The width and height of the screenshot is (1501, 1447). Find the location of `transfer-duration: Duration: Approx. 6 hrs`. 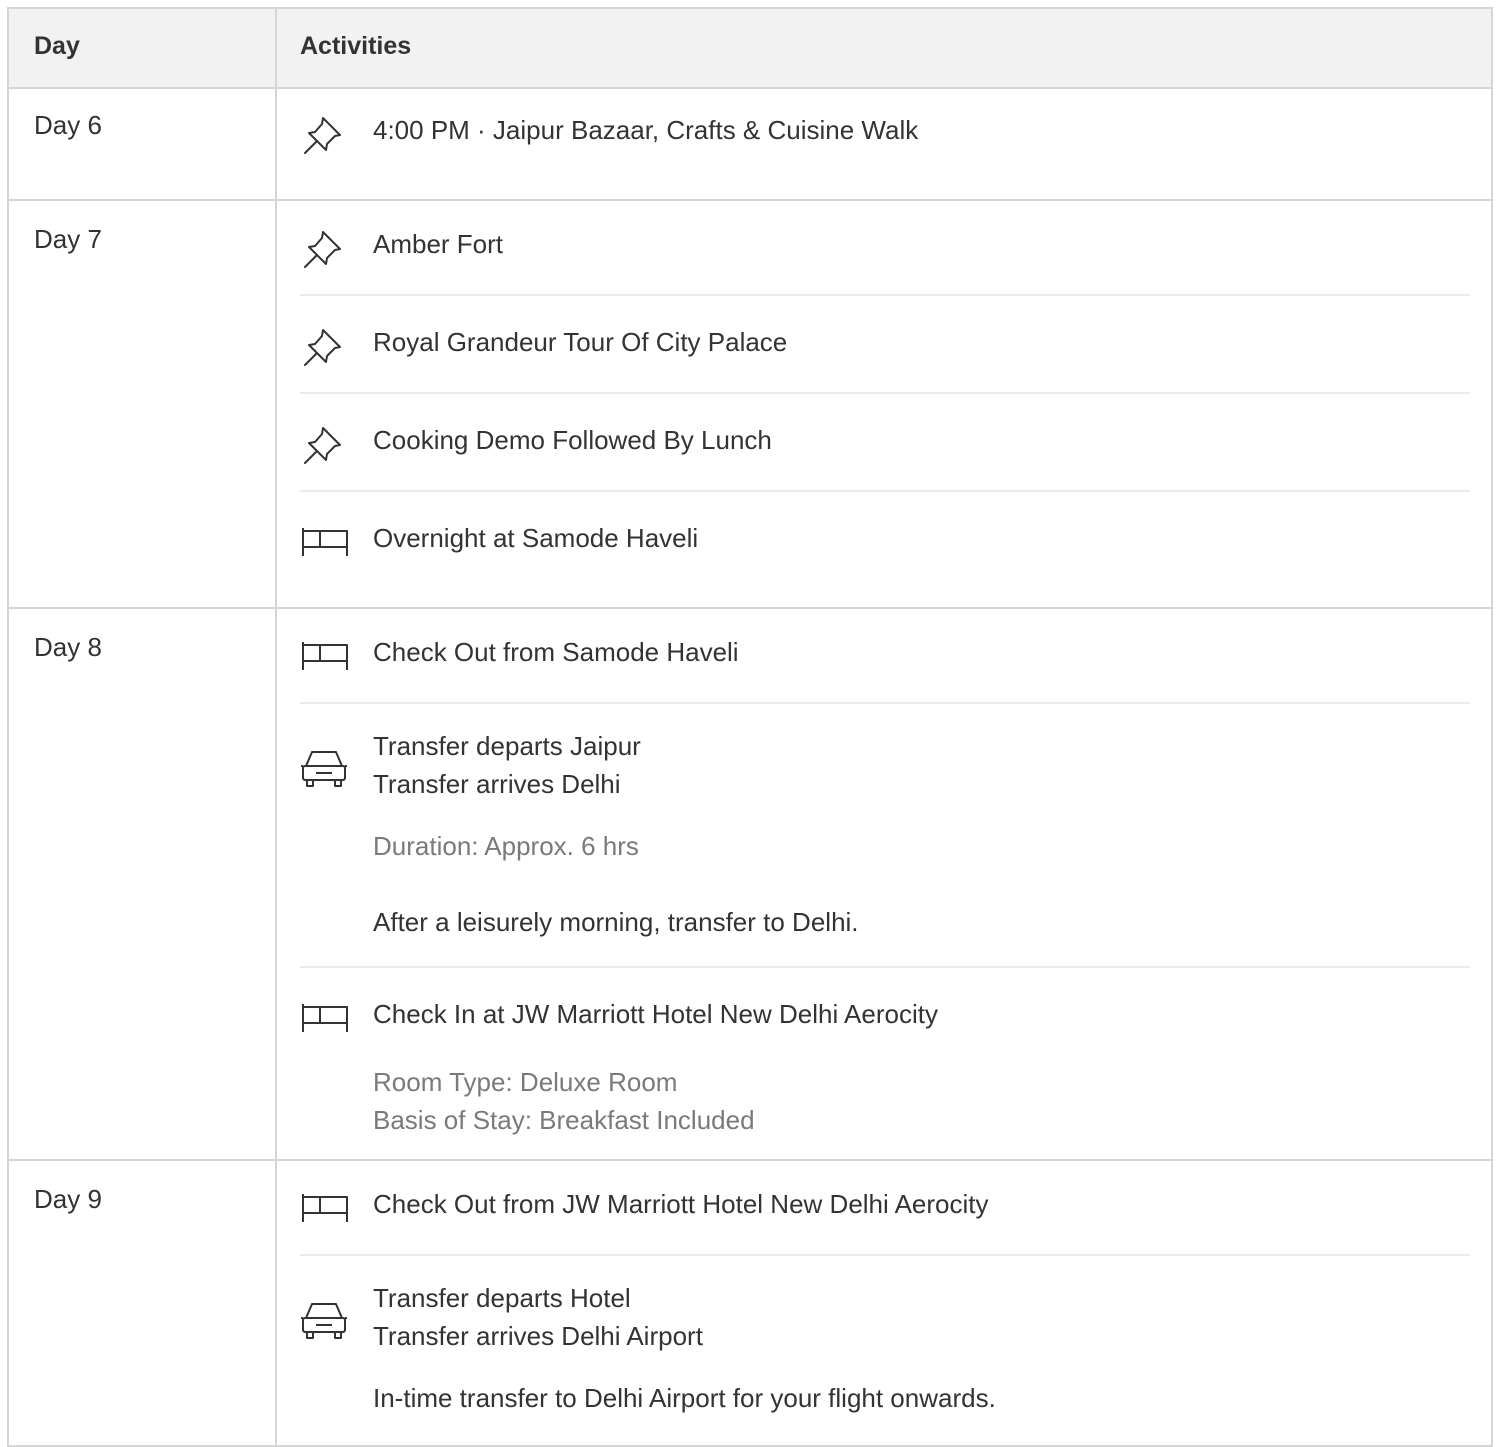

transfer-duration: Duration: Approx. 6 hrs is located at coordinates (506, 846).